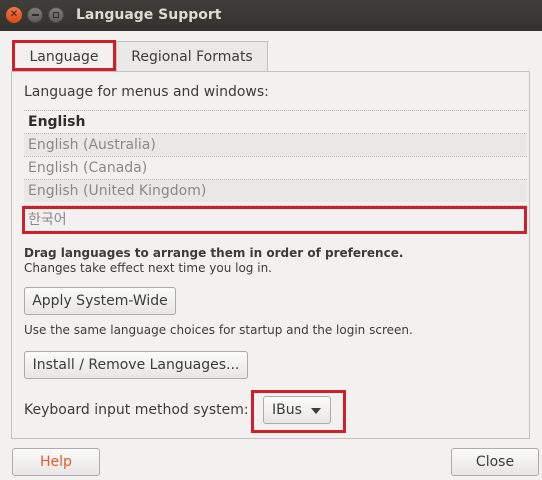 The image size is (542, 480). What do you see at coordinates (495, 462) in the screenshot?
I see `close-button: Close` at bounding box center [495, 462].